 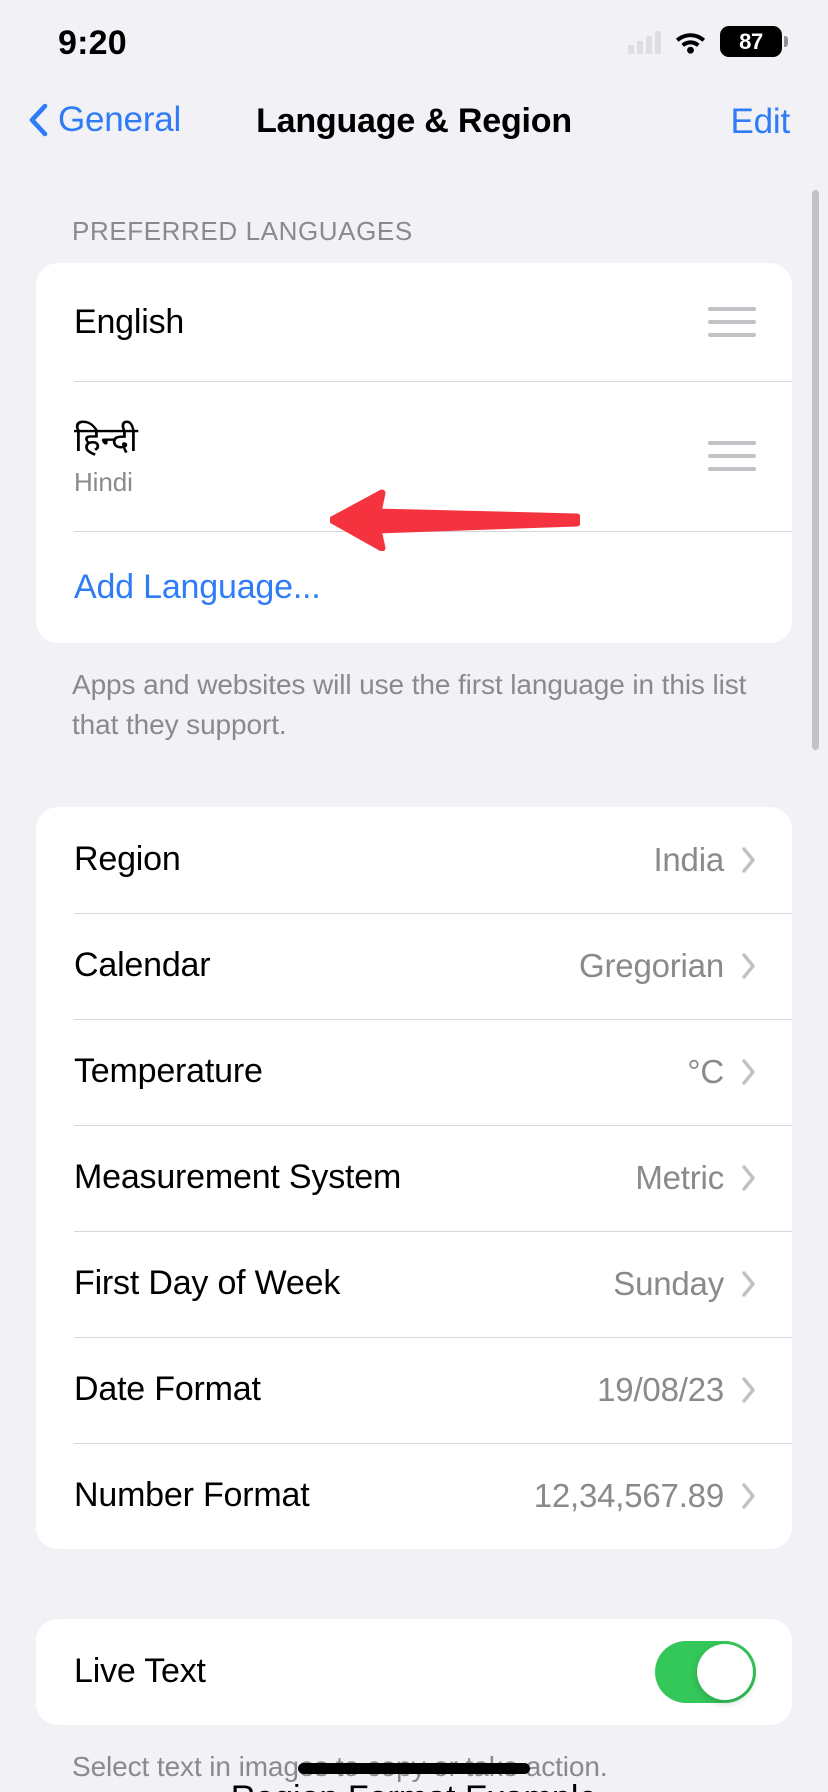 What do you see at coordinates (92, 43) in the screenshot?
I see `status-bar-time: 9:20` at bounding box center [92, 43].